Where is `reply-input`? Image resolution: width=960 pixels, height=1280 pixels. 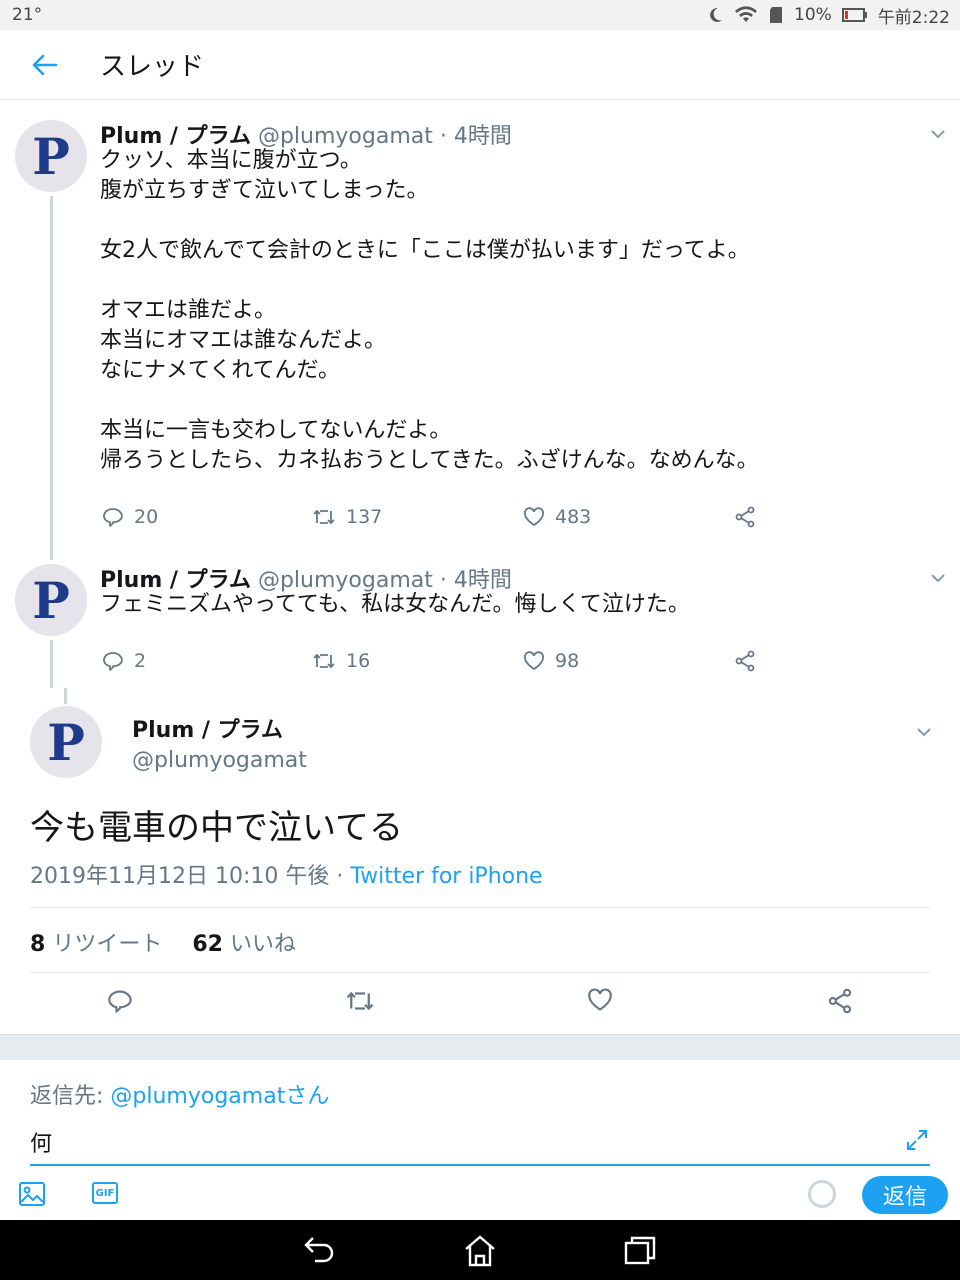 reply-input is located at coordinates (480, 1143).